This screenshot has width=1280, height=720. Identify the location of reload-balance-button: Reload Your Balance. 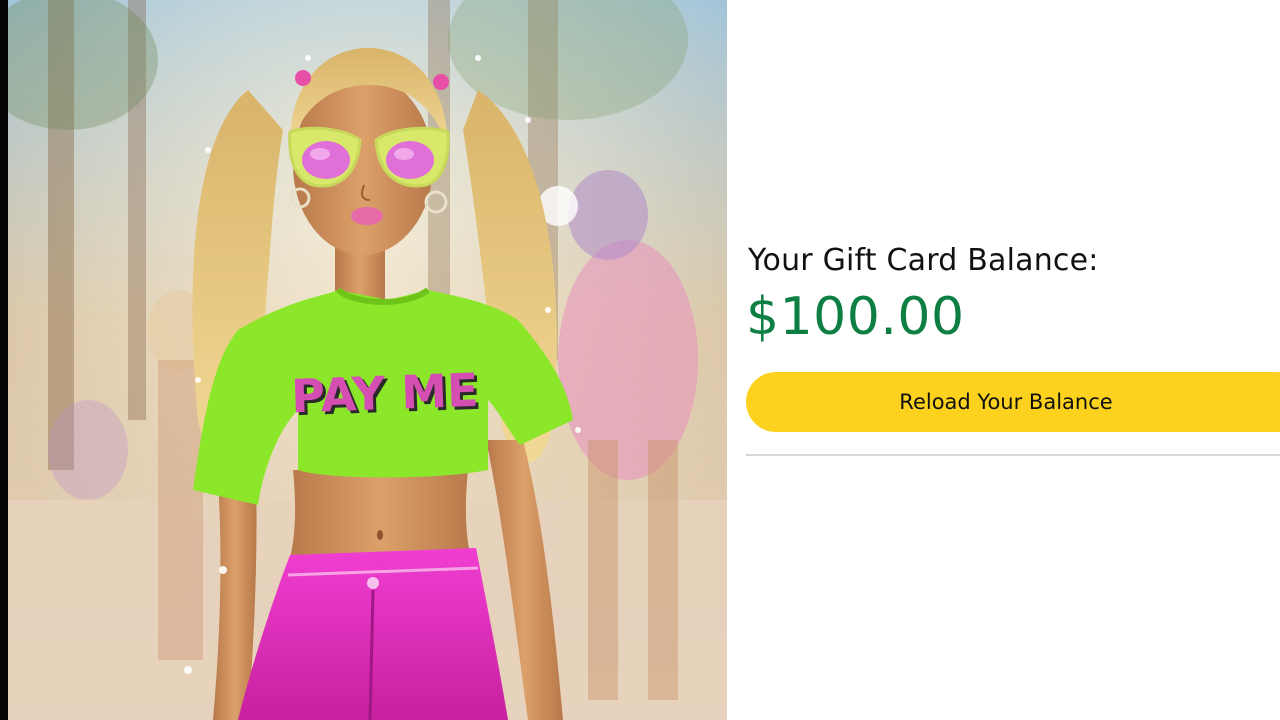
(1013, 402).